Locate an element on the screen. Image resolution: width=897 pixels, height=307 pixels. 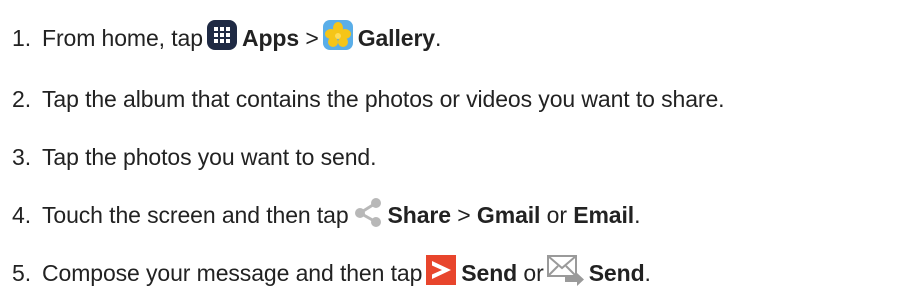
step-text: Touch the screen and then tap is located at coordinates (195, 214).